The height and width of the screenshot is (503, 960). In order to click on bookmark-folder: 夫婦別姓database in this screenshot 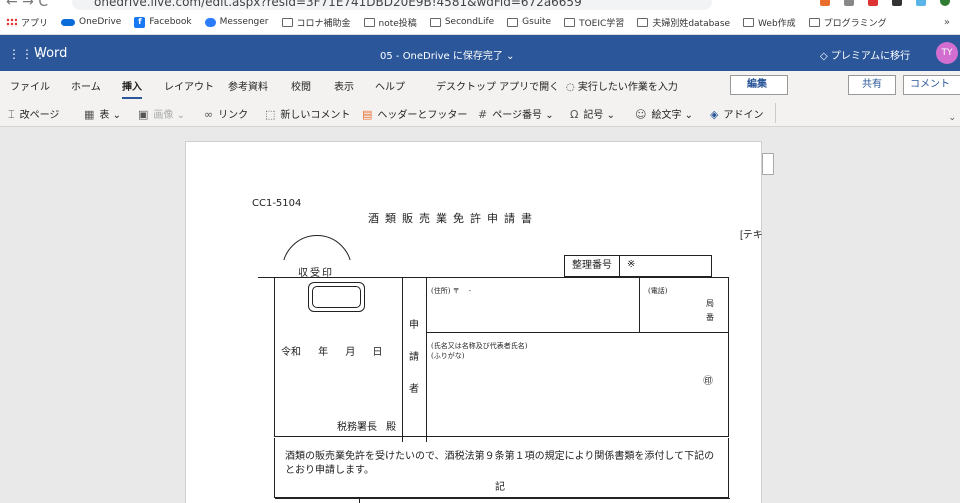, I will do `click(683, 22)`.